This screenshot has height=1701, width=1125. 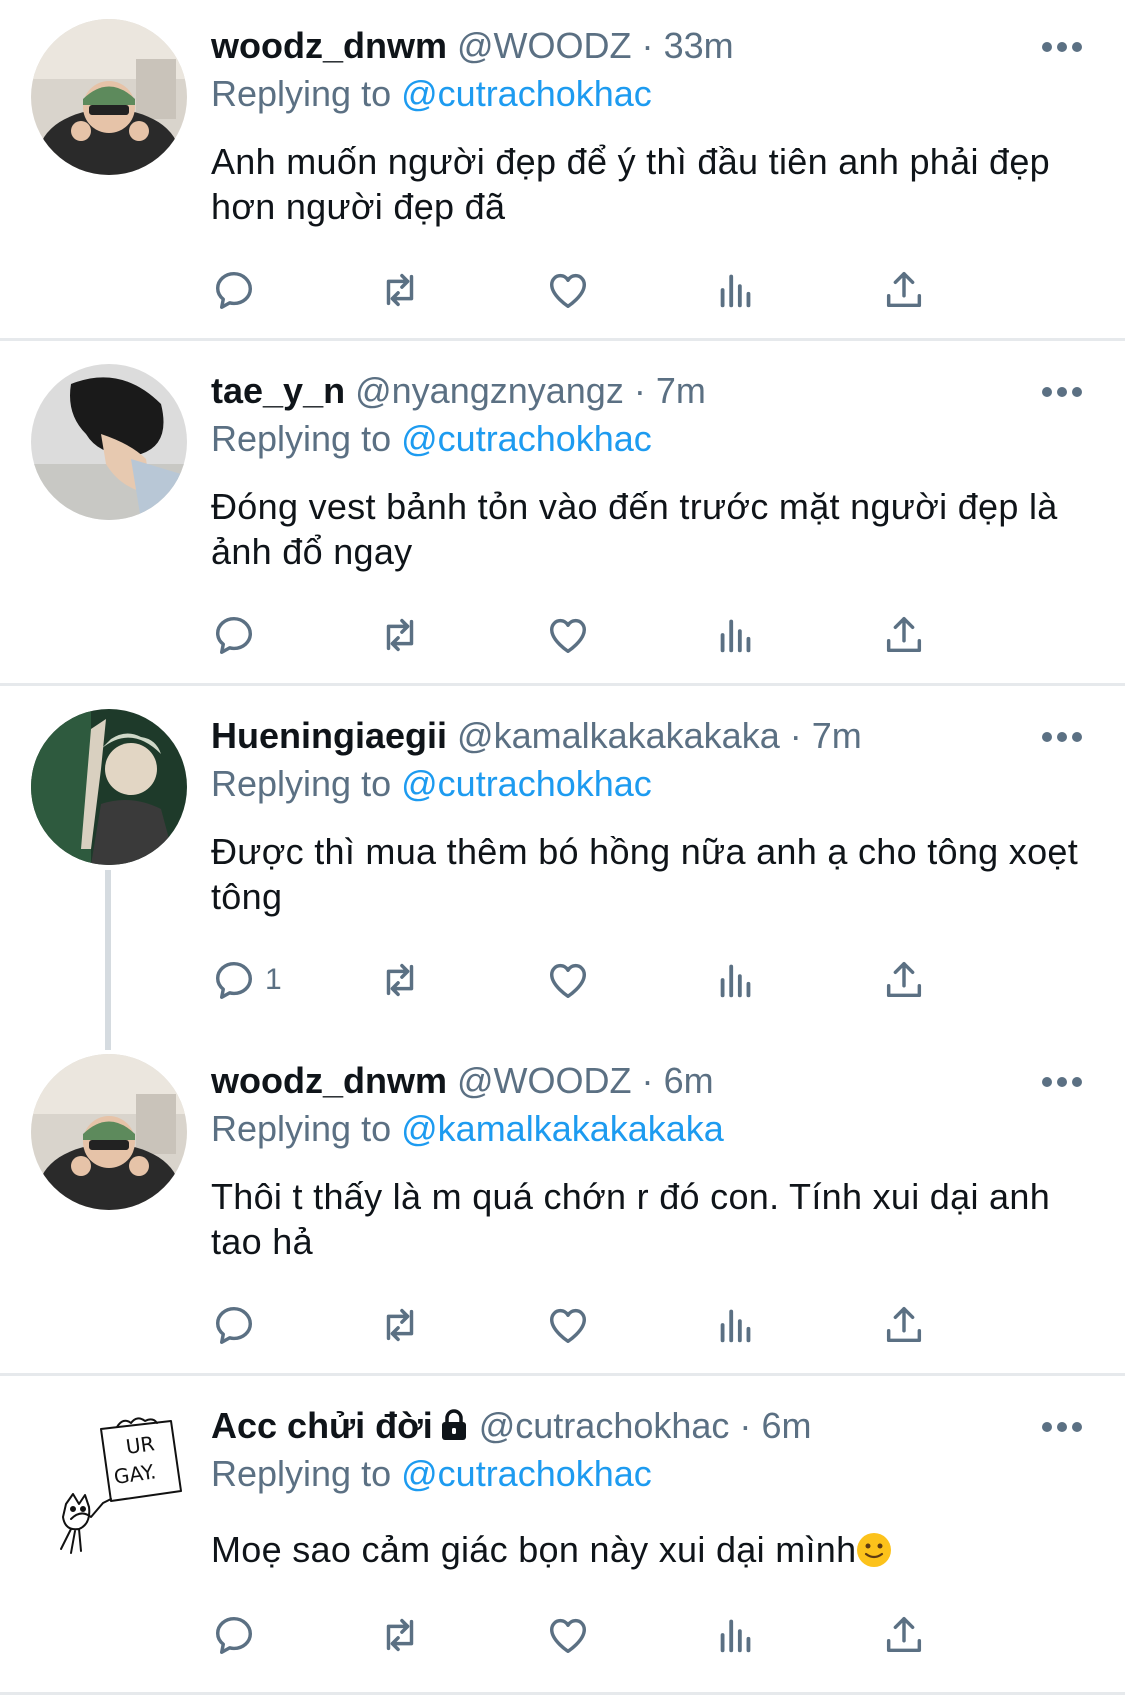 I want to click on thread-line, so click(x=108, y=960).